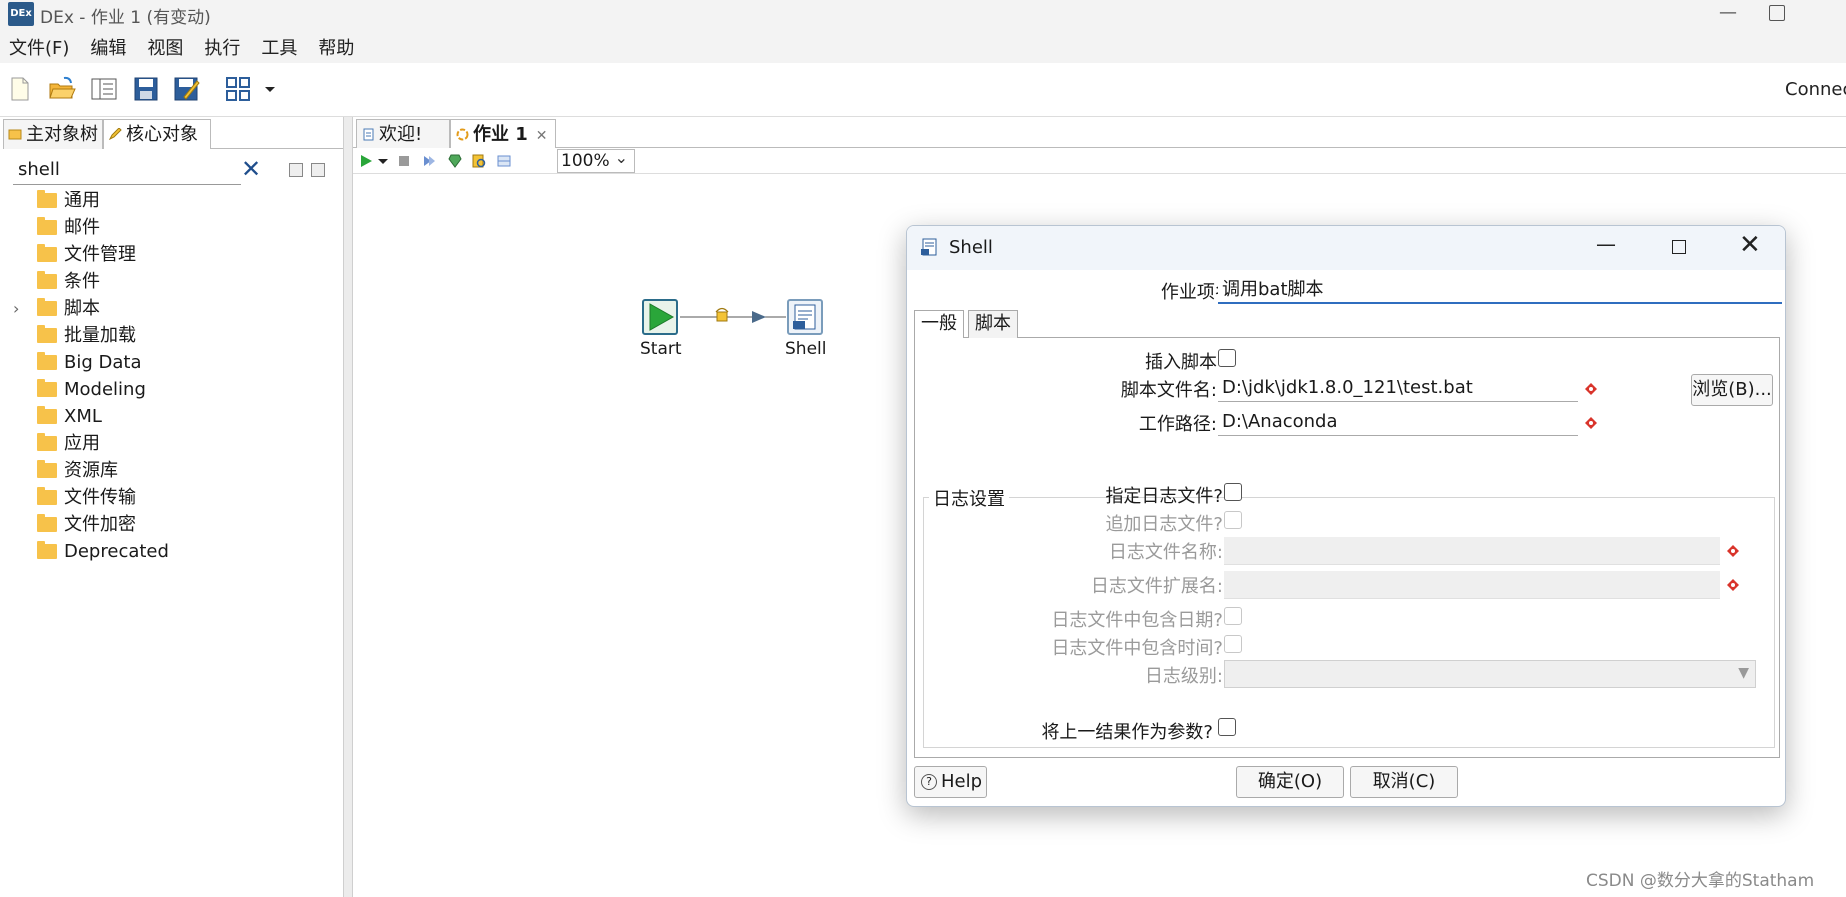  Describe the element at coordinates (172, 200) in the screenshot. I see `tree-item-general: 通用` at that location.